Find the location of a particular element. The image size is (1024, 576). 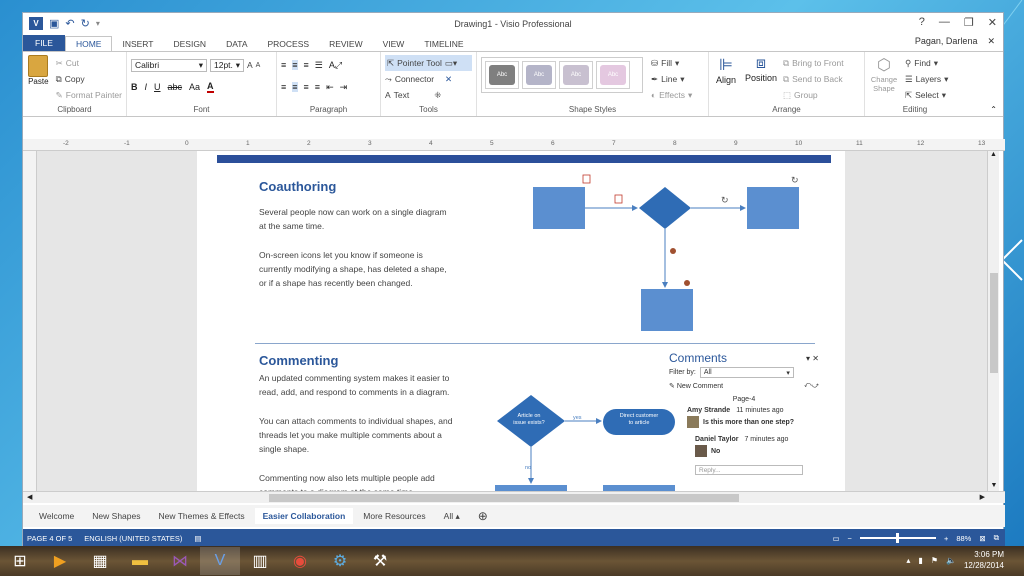

language-indicator: ENGLISH (UNITED STATES) is located at coordinates (133, 538).